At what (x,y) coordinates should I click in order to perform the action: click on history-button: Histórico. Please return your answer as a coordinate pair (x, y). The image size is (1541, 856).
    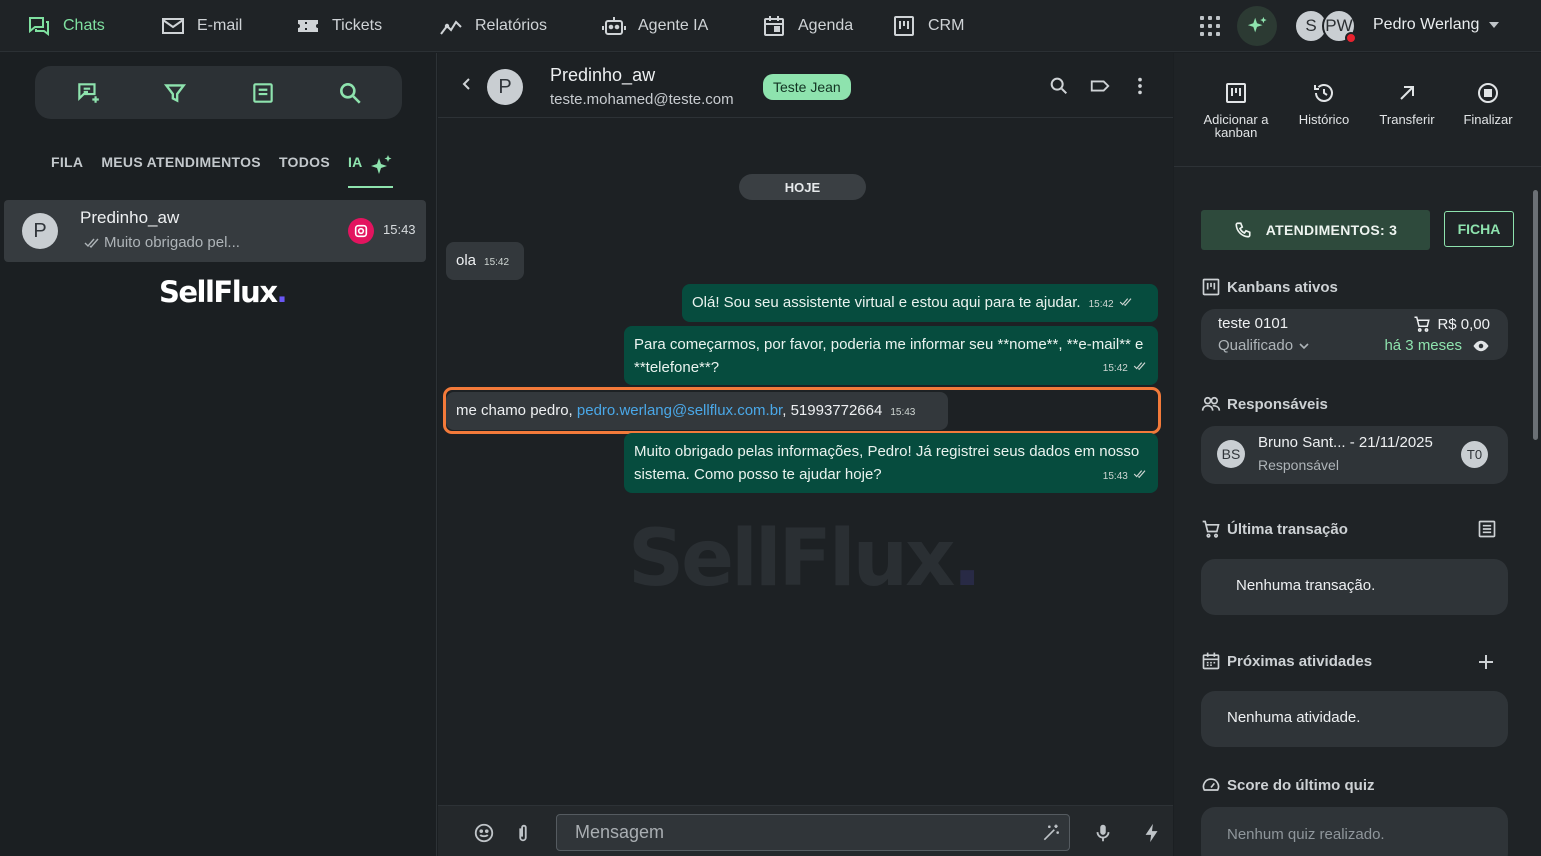
    Looking at the image, I should click on (1324, 103).